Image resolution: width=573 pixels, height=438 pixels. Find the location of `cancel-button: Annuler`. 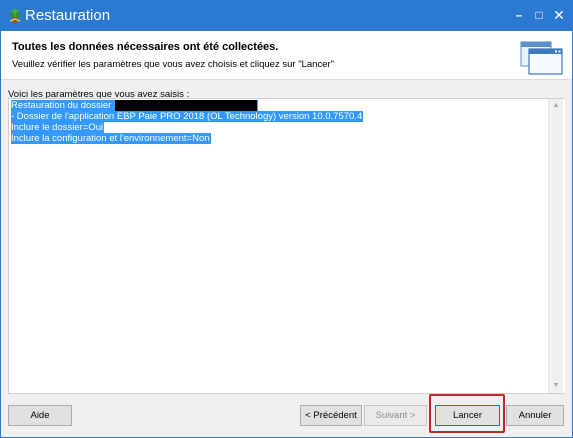

cancel-button: Annuler is located at coordinates (535, 415).